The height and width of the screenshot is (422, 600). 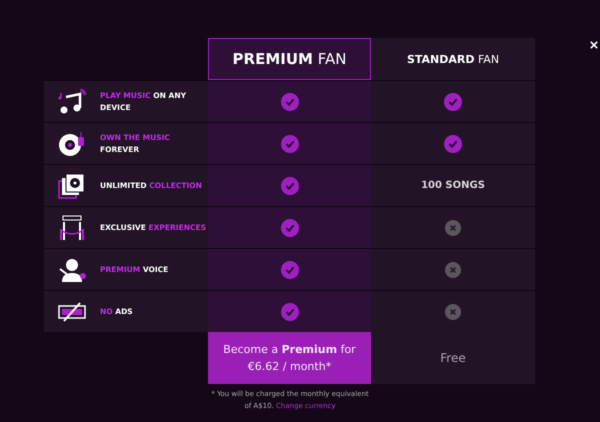 What do you see at coordinates (594, 45) in the screenshot?
I see `close-icon` at bounding box center [594, 45].